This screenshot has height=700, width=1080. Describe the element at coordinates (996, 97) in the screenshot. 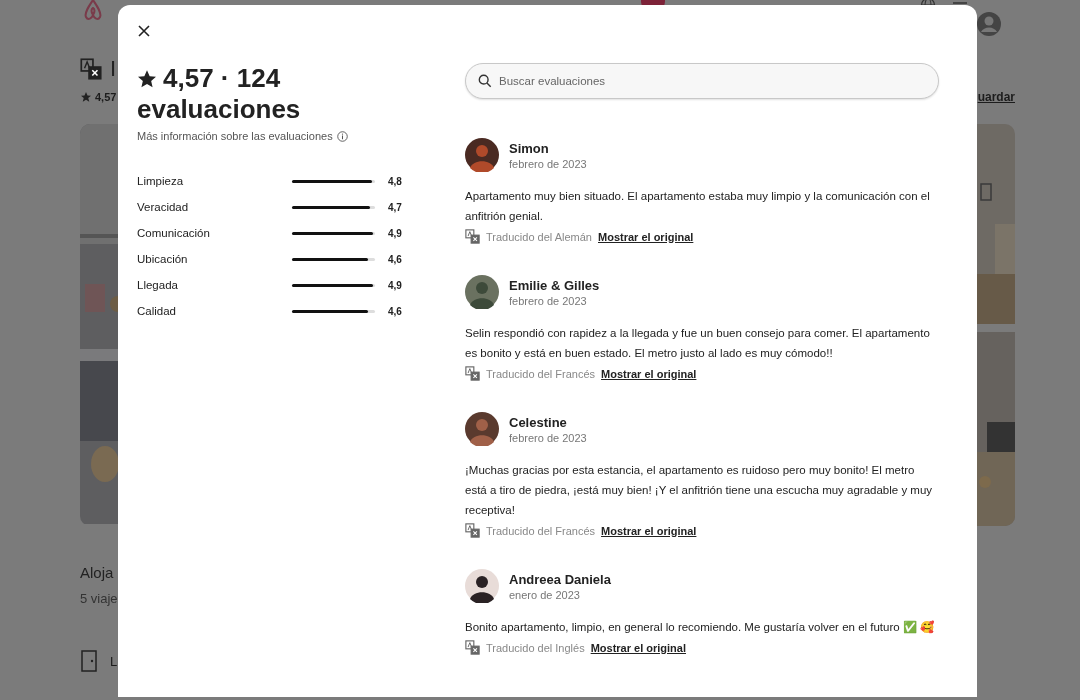

I see `save-link: uardar` at that location.